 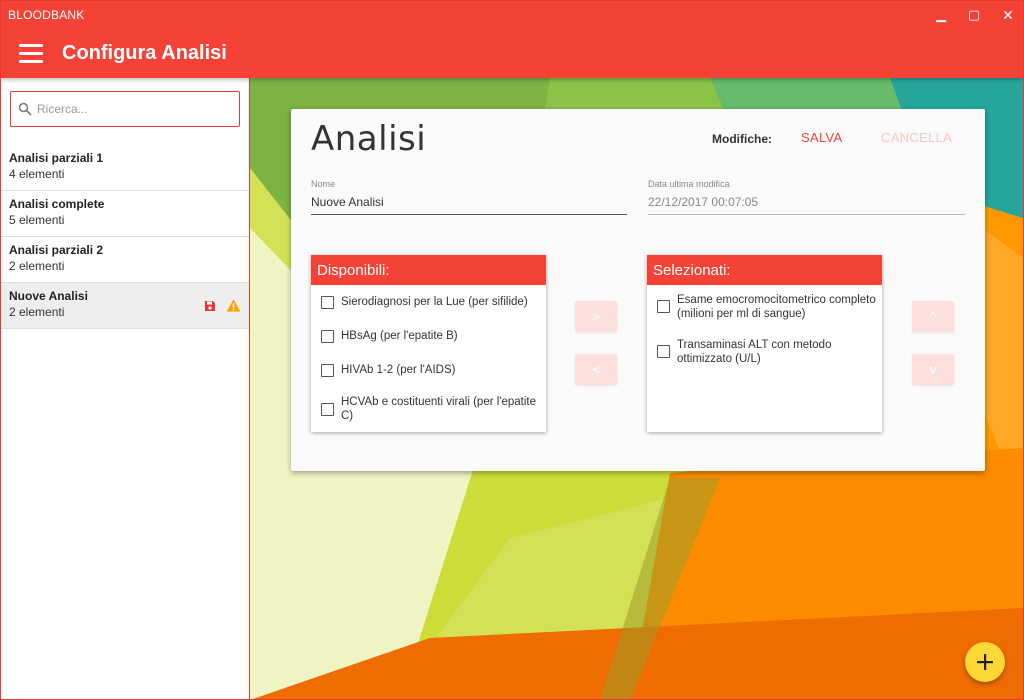 I want to click on available-item-label: HBsAg (per l'epatite B), so click(x=399, y=336).